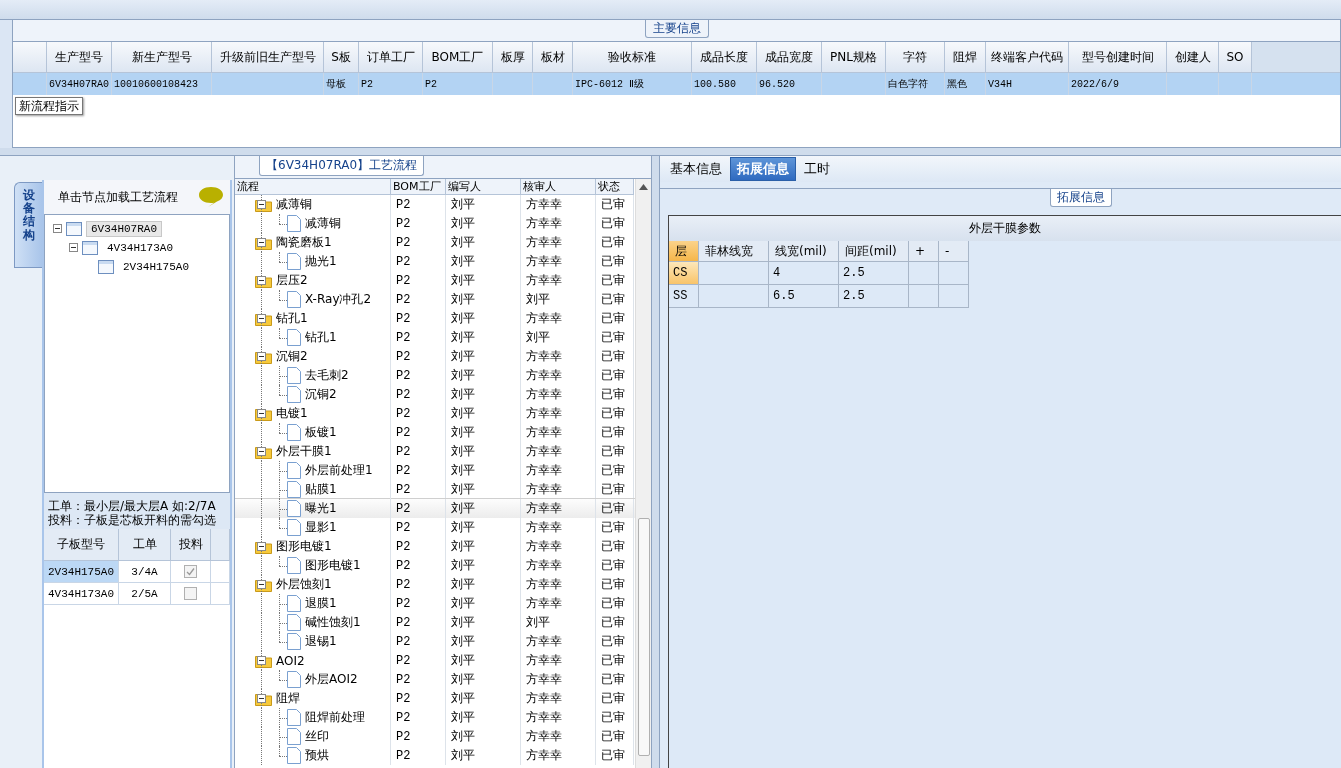  What do you see at coordinates (965, 84) in the screenshot?
I see `table-cell: 黑色` at bounding box center [965, 84].